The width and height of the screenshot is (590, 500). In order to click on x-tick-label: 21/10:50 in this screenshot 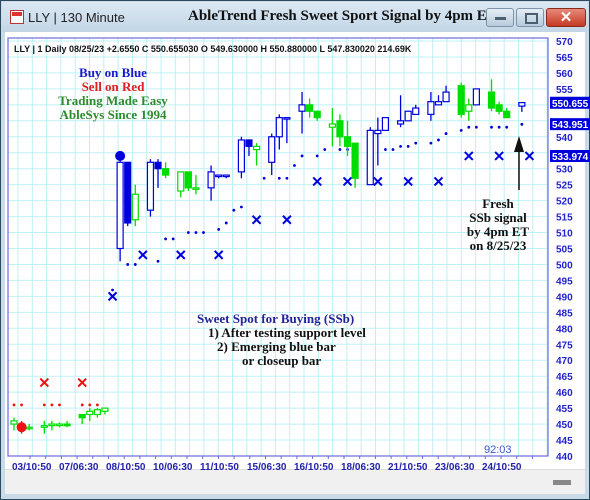, I will do `click(408, 467)`.